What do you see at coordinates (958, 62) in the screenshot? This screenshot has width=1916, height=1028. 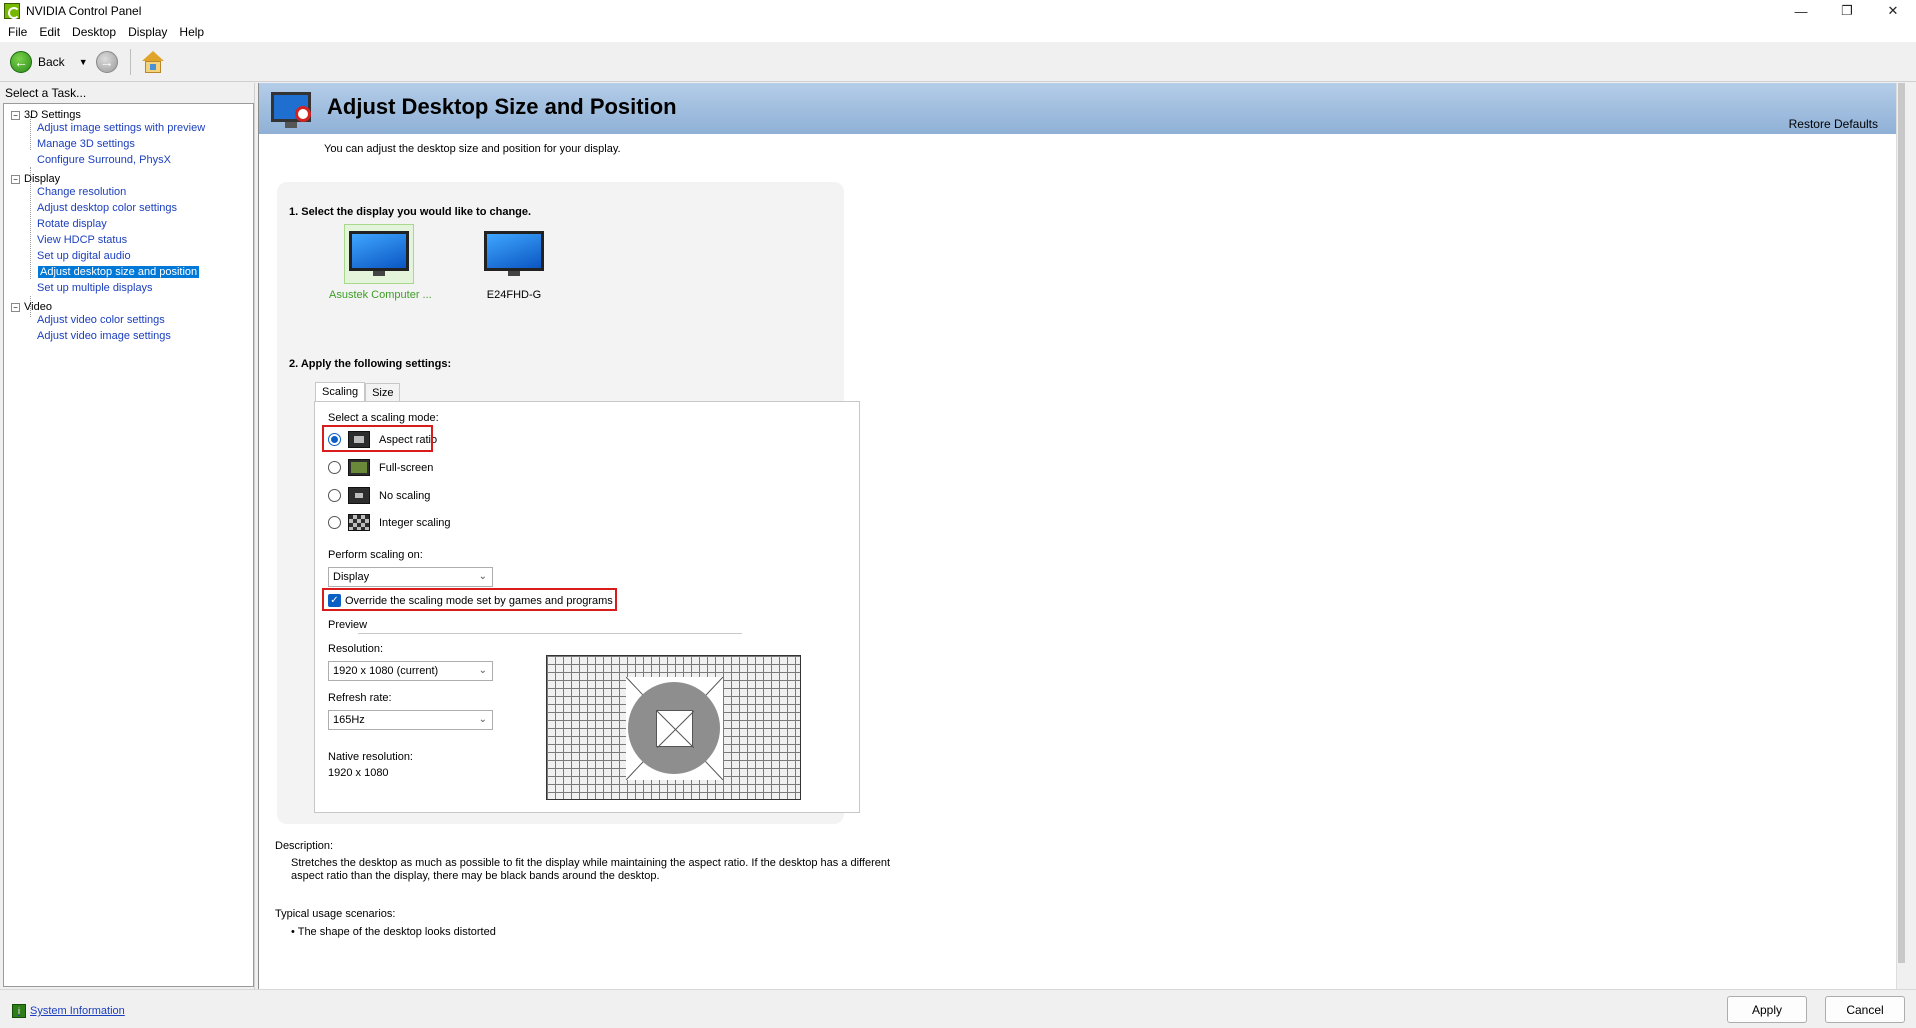 I see `toolbar: ← Back ▼ →` at bounding box center [958, 62].